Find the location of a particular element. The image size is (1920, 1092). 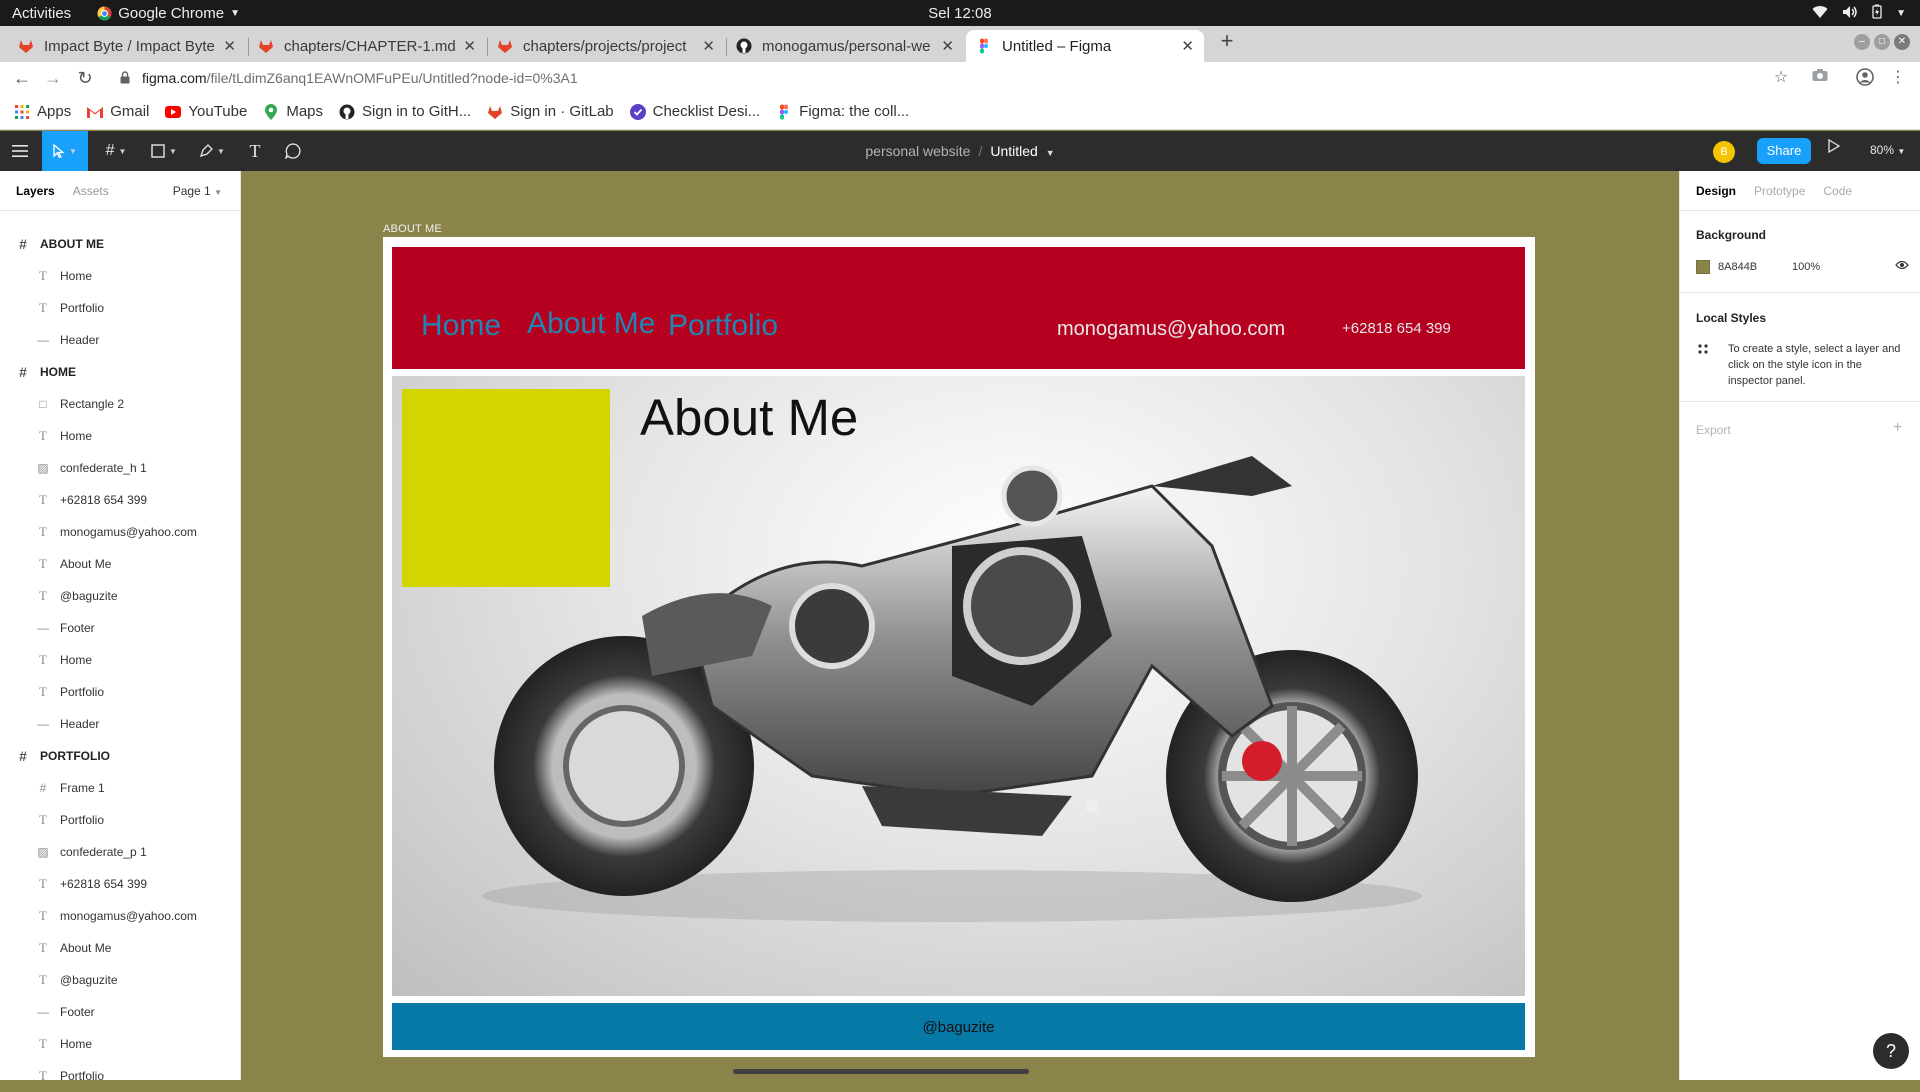

bookmark-maps: Maps is located at coordinates (293, 111).